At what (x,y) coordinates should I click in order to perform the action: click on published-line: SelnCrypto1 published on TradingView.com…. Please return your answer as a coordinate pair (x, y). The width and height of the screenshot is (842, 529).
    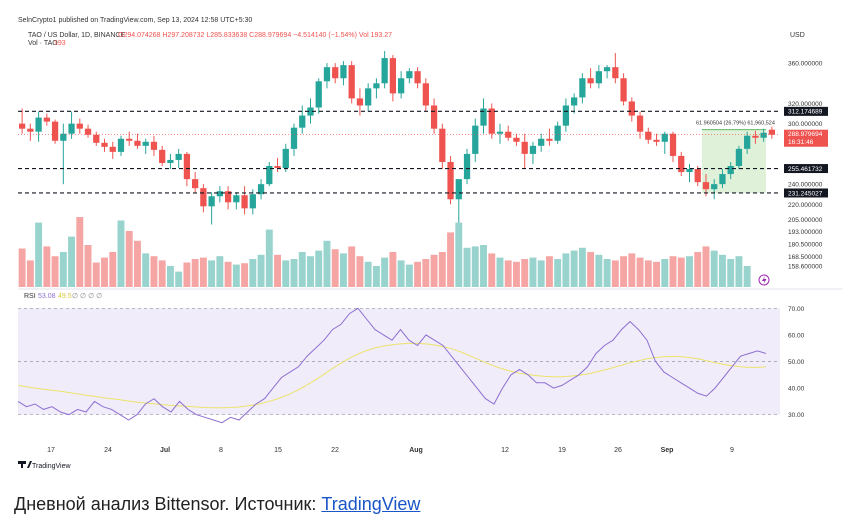
    Looking at the image, I should click on (135, 20).